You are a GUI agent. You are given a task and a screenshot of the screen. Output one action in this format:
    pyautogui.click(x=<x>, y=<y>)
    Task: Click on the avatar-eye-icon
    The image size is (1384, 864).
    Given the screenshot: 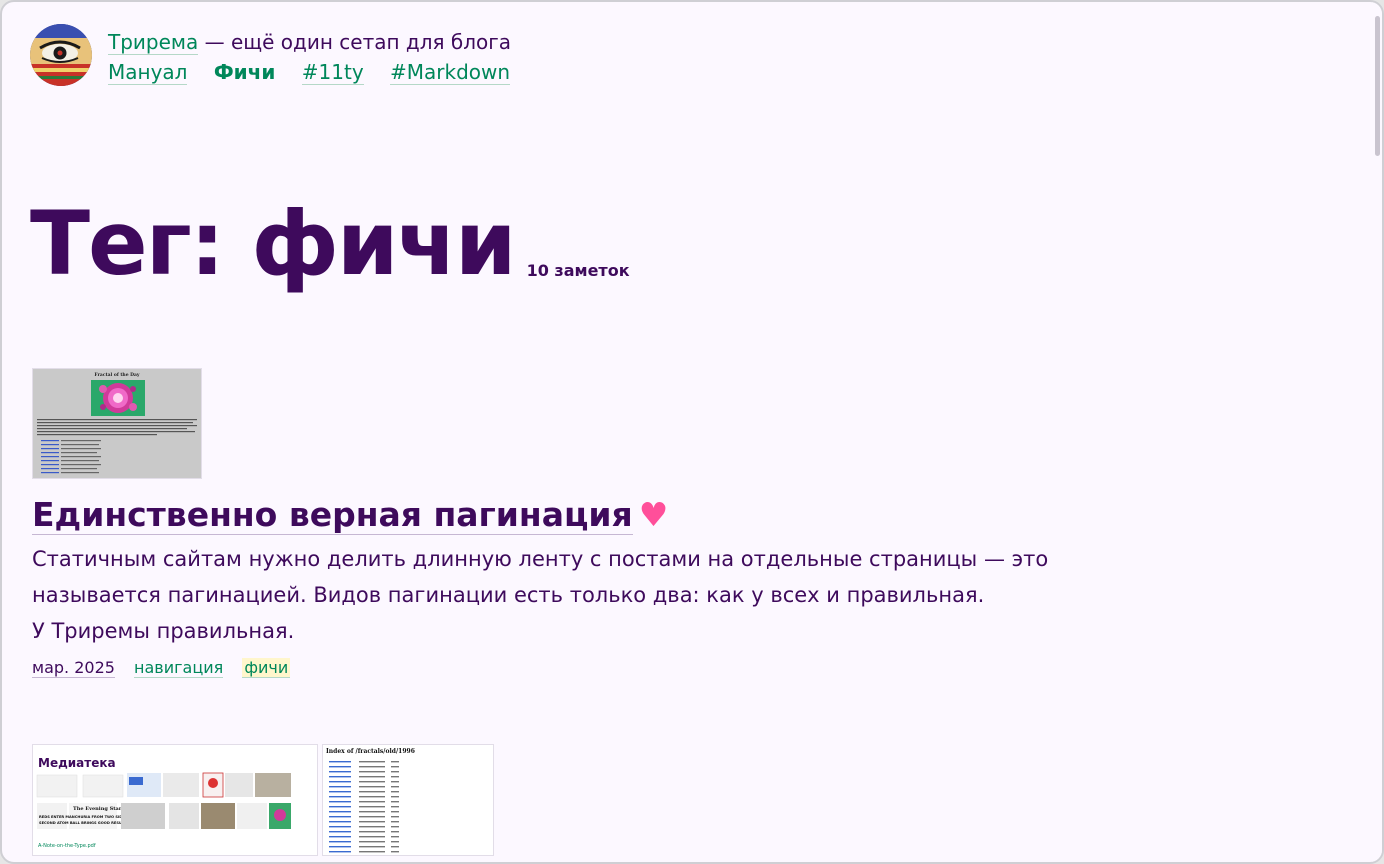 What is the action you would take?
    pyautogui.click(x=61, y=55)
    